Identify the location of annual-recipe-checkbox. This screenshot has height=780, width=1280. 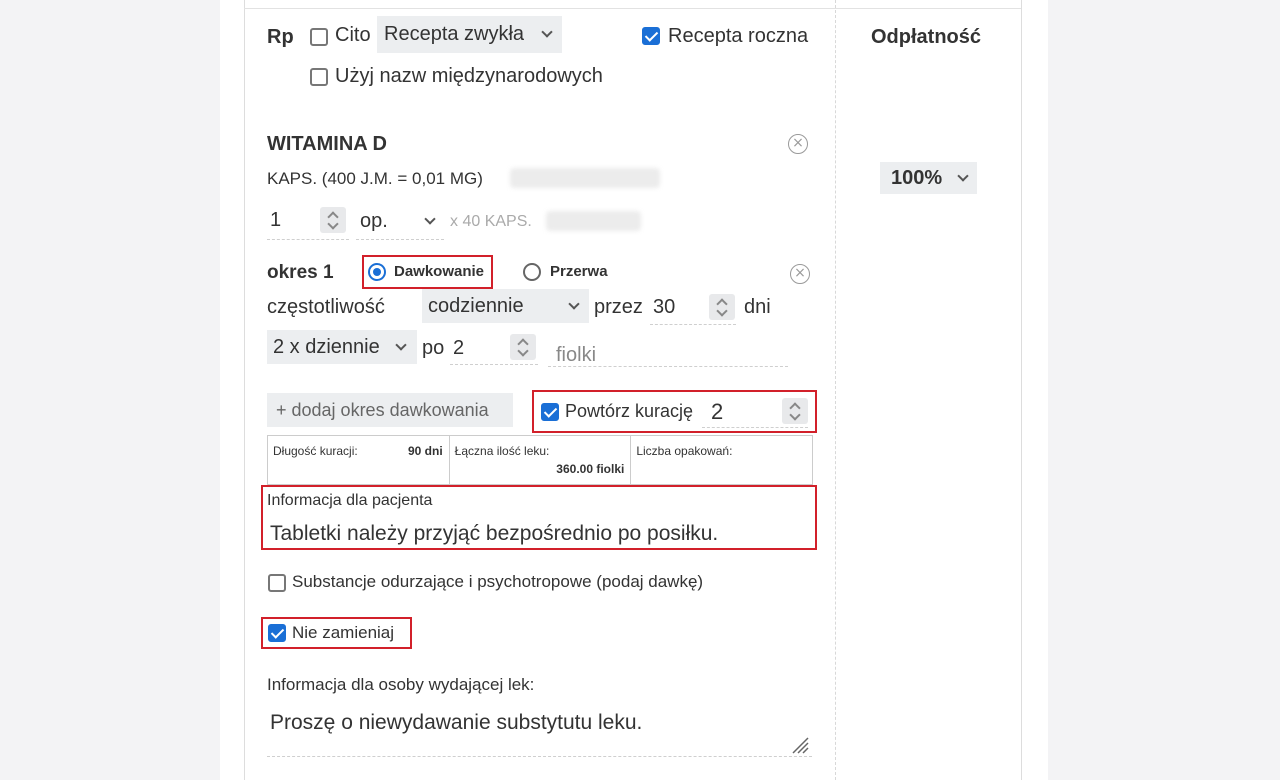
(651, 36).